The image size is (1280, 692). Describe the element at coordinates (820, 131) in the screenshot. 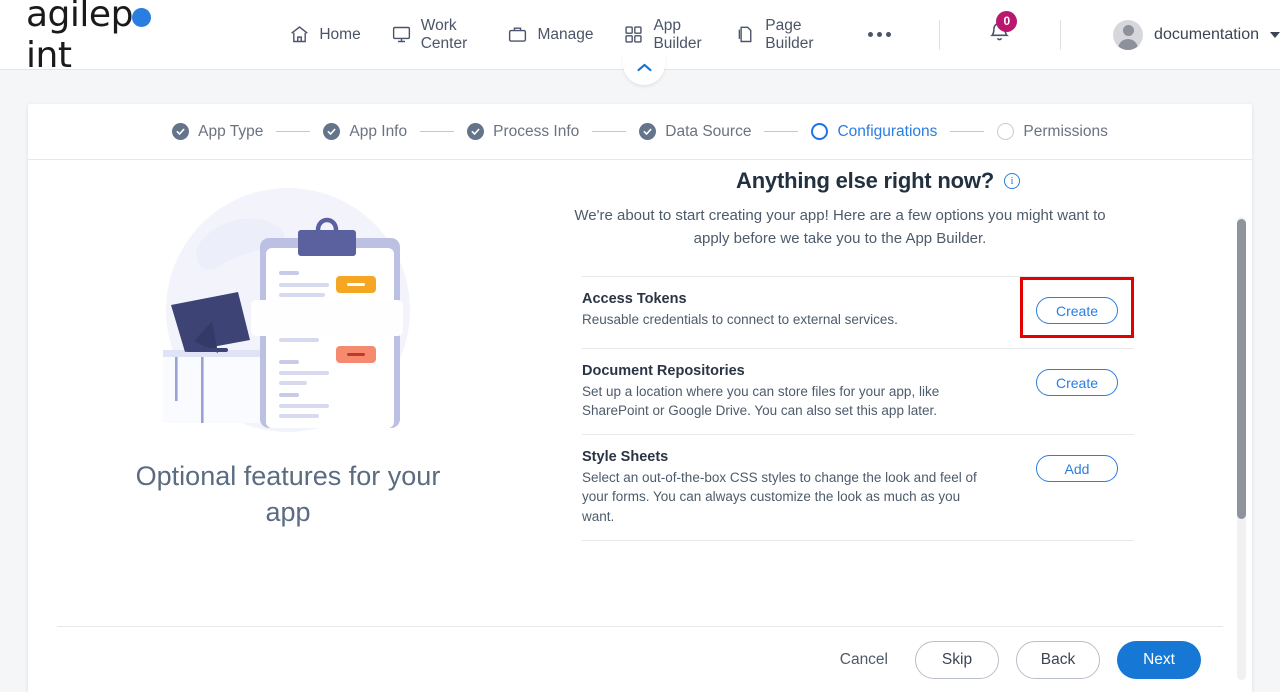

I see `current-step-icon` at that location.